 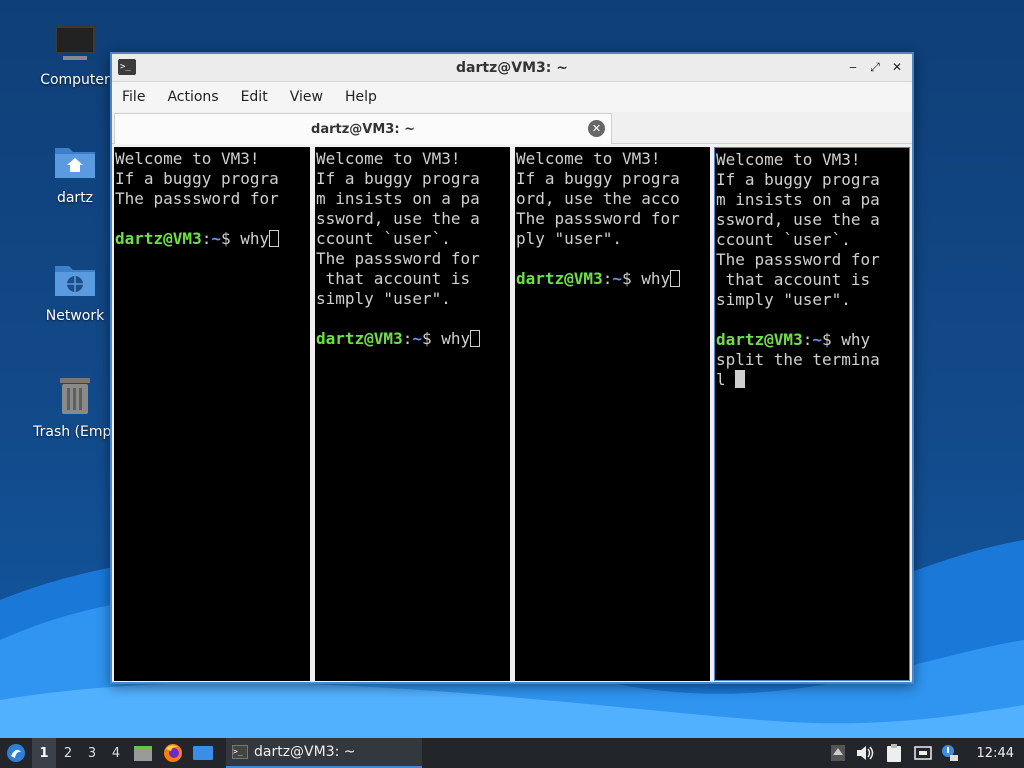 I want to click on terminal-output-line: split the termina, so click(x=812, y=360).